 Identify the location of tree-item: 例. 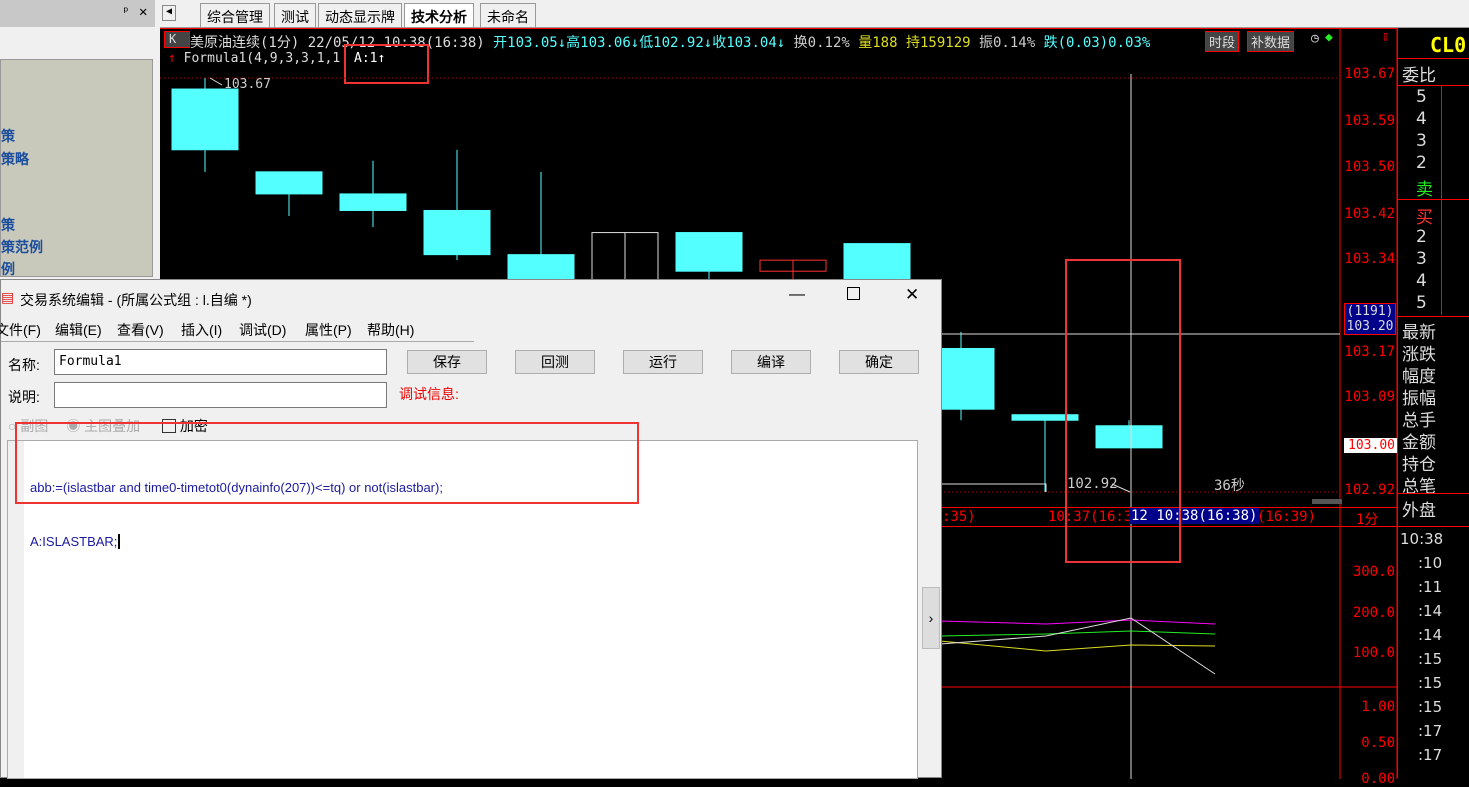
(8, 269).